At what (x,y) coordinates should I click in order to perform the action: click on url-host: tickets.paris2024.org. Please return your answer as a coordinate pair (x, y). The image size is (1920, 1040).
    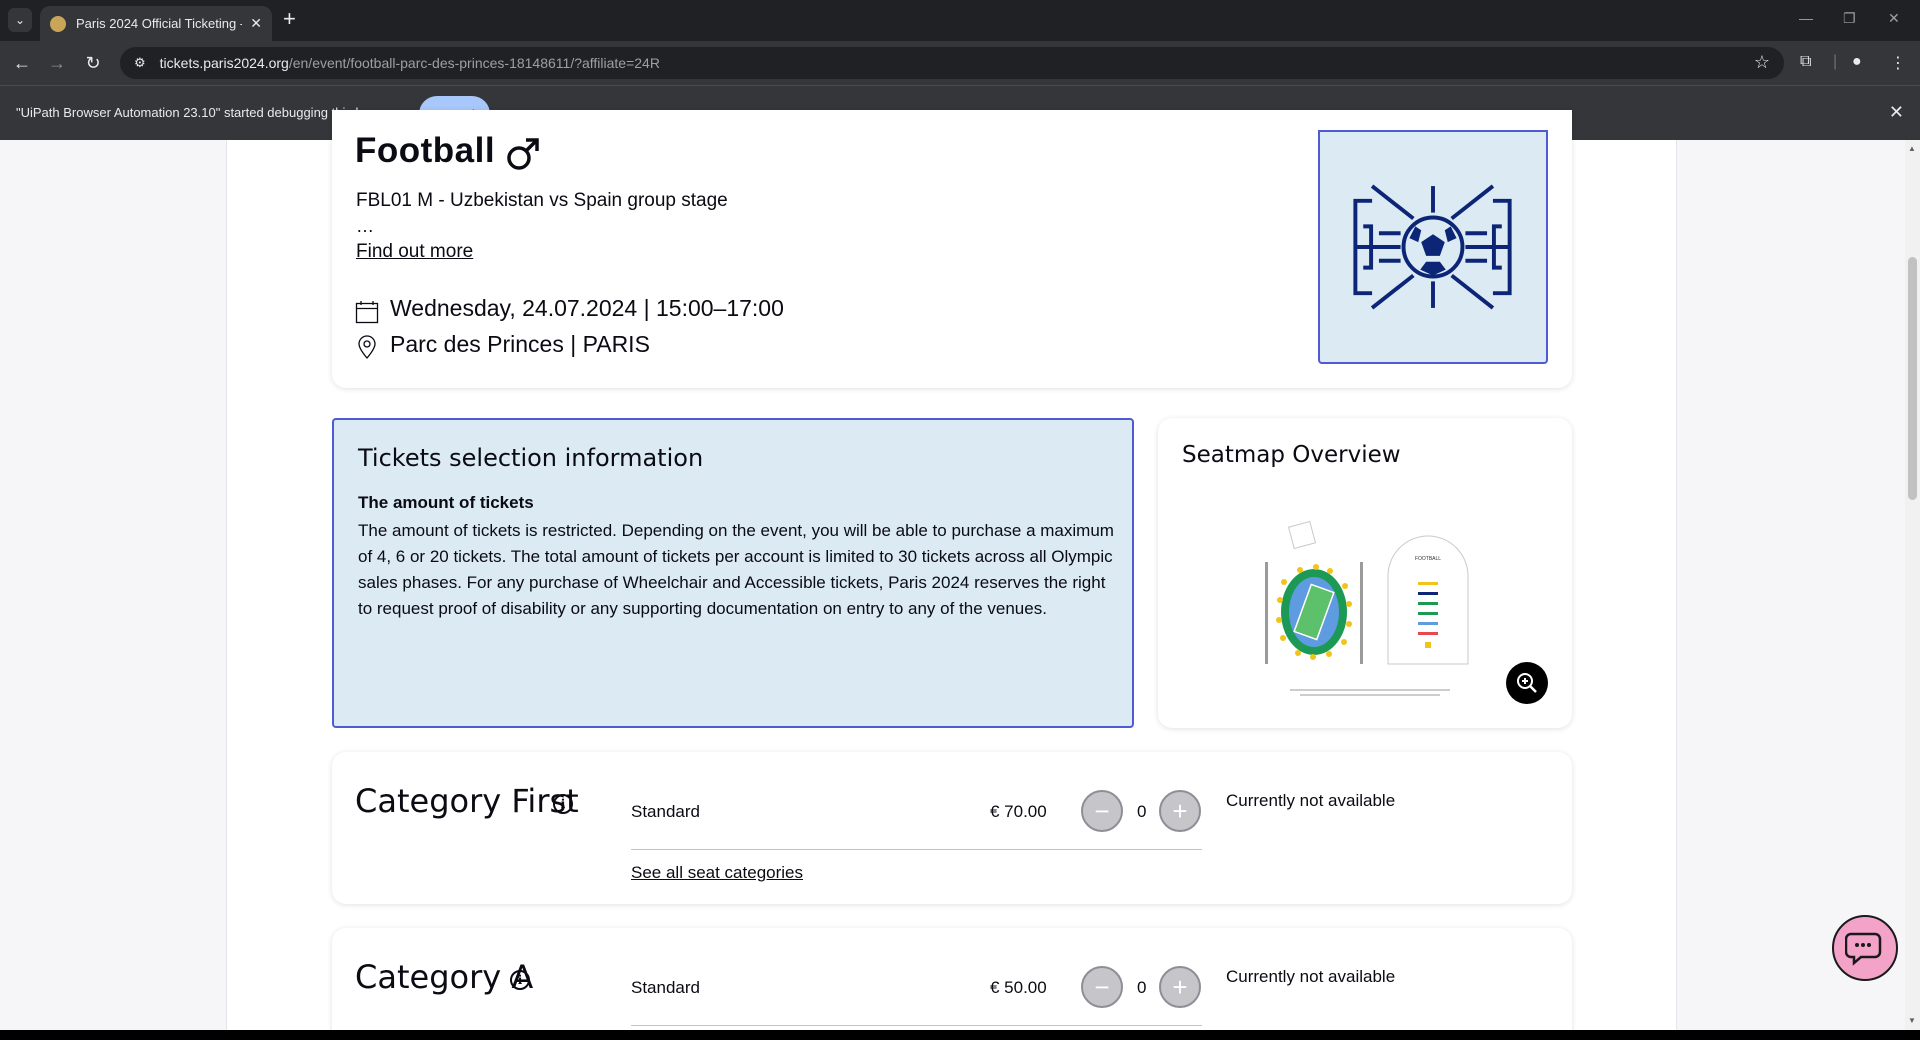
    Looking at the image, I should click on (224, 63).